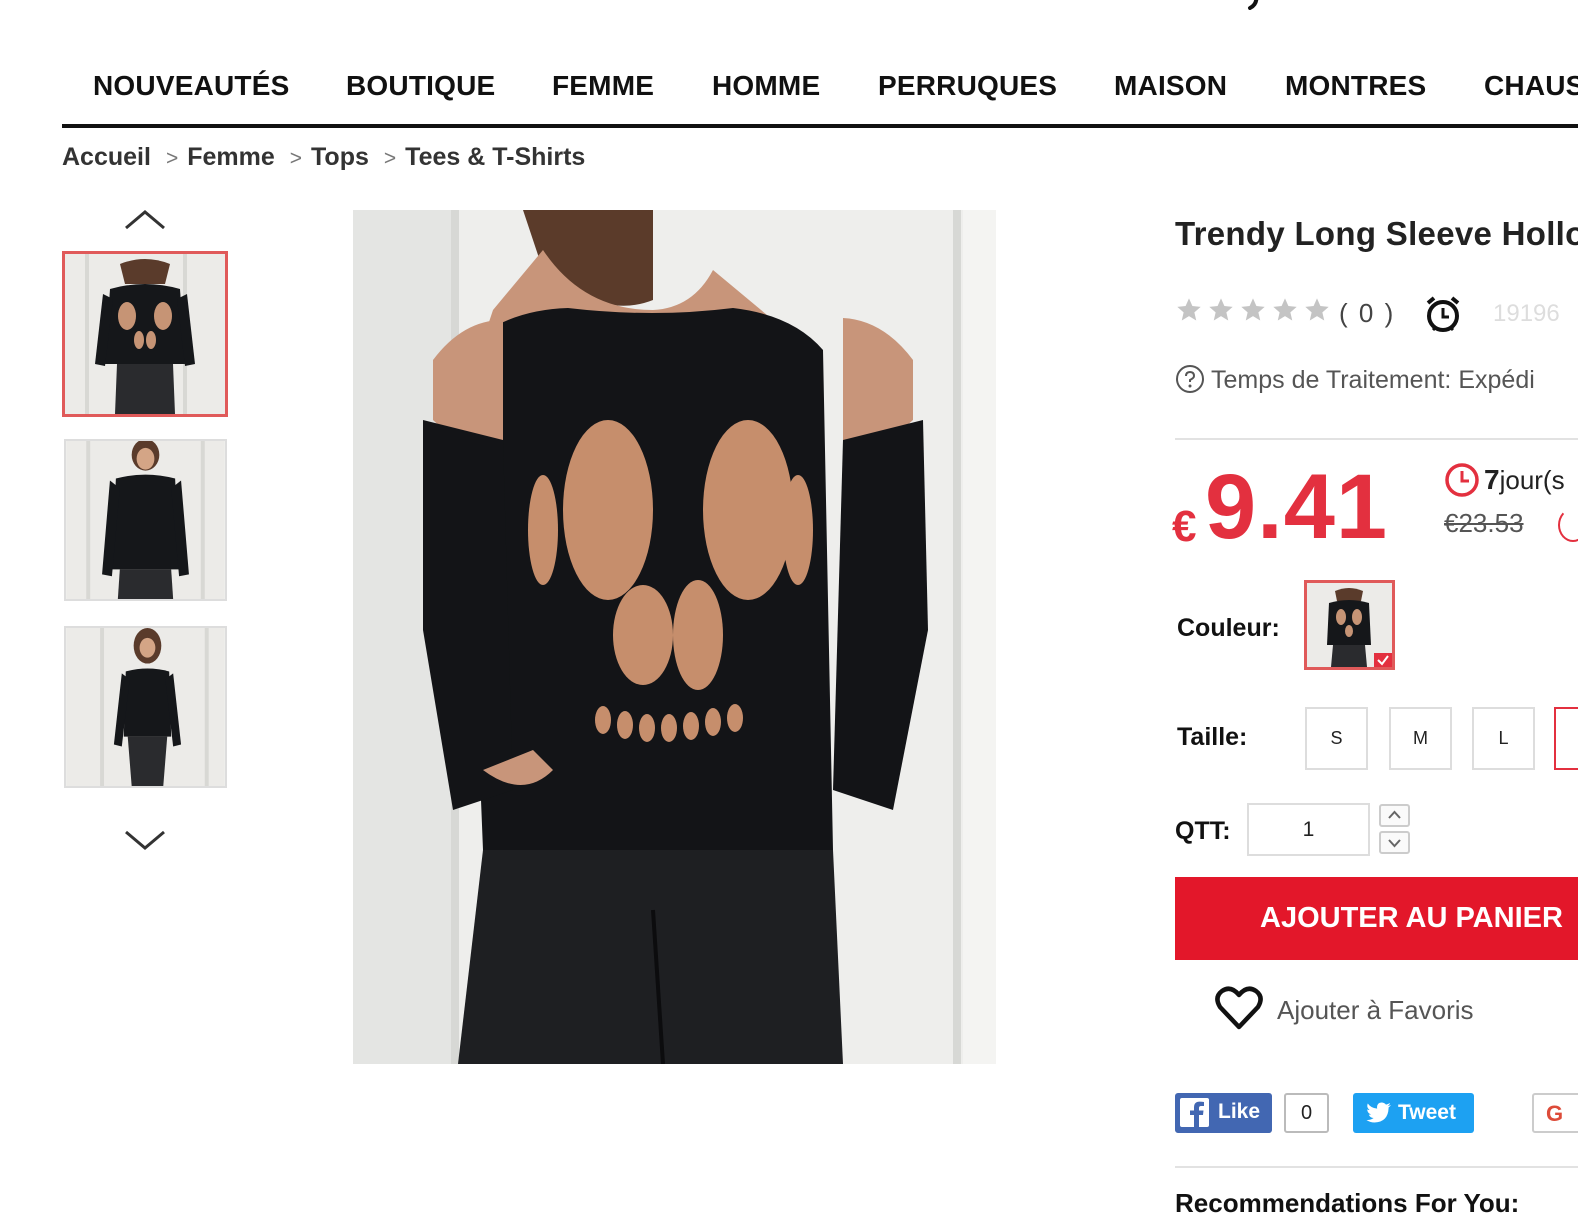 The width and height of the screenshot is (1578, 1214). What do you see at coordinates (1462, 480) in the screenshot?
I see `countdown-clock-icon` at bounding box center [1462, 480].